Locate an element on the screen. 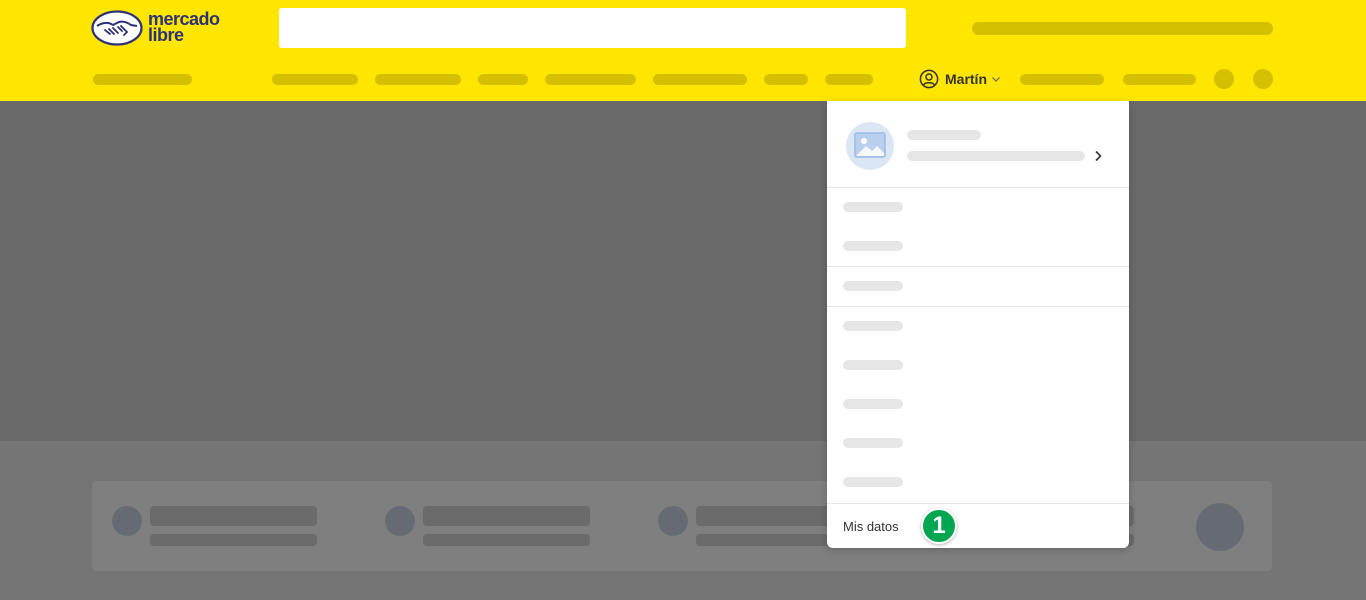 This screenshot has width=1366, height=600. chevron-down-icon is located at coordinates (996, 79).